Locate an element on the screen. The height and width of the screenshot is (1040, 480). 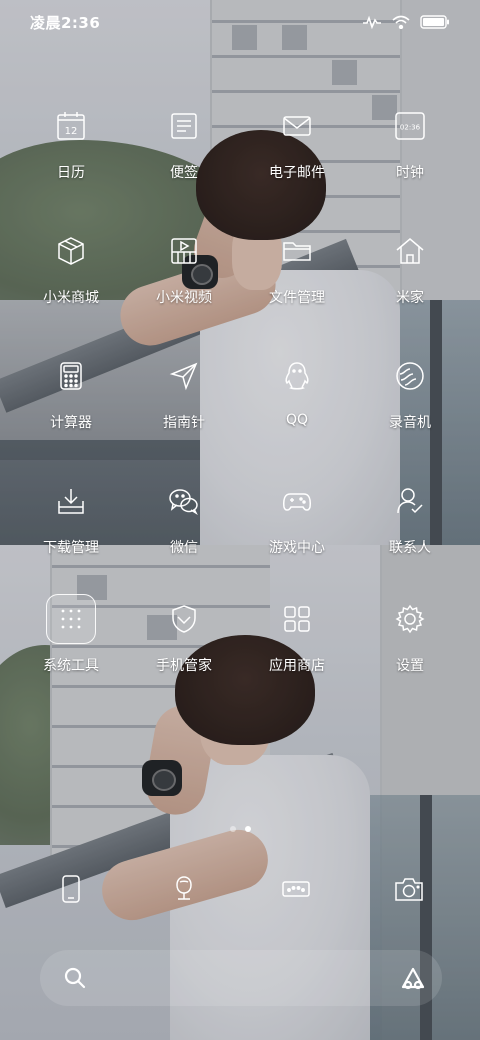
app-label: 录音机 is located at coordinates (410, 423).